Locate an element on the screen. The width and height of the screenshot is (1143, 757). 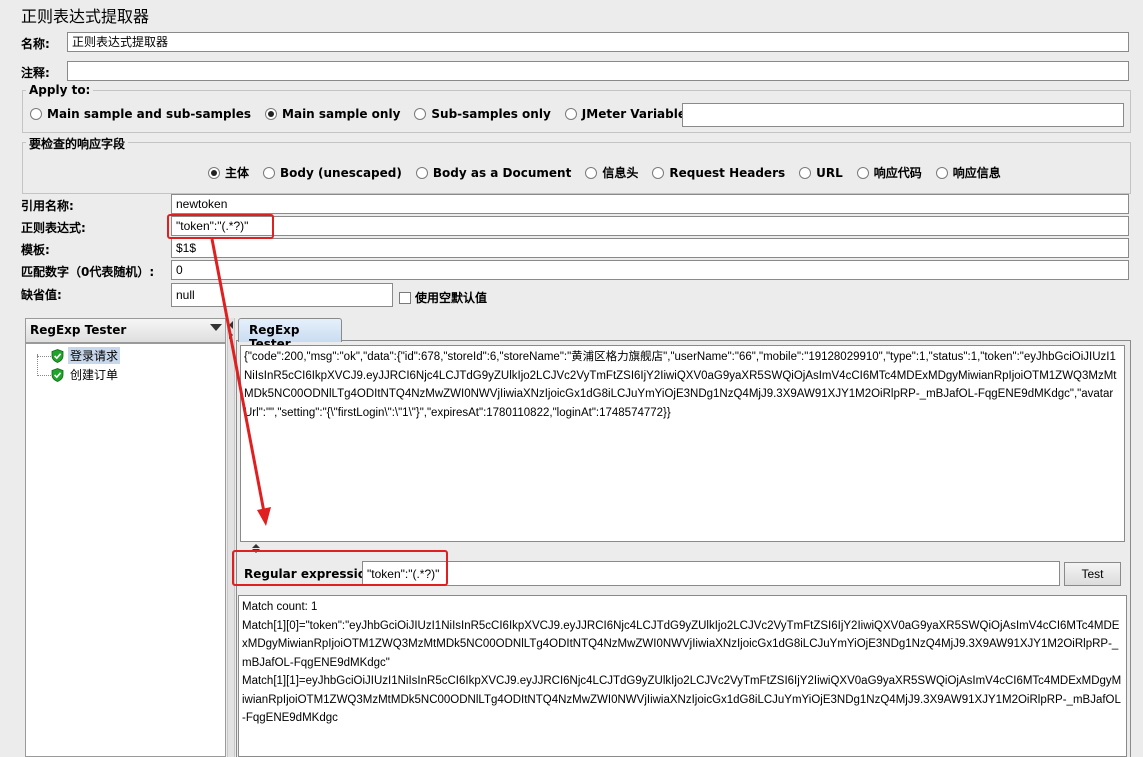
annotation-arrow is located at coordinates (240, 382).